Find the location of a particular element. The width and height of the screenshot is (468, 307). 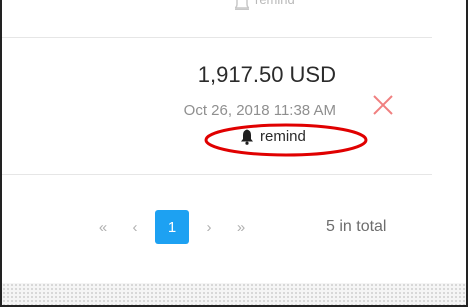

first-page-button: « is located at coordinates (103, 227).